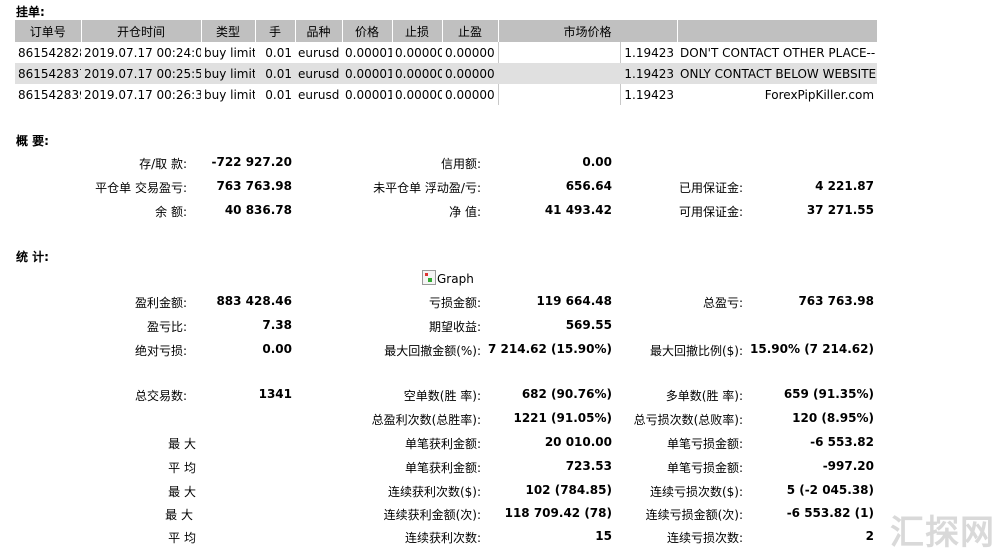 Image resolution: width=1001 pixels, height=554 pixels. Describe the element at coordinates (141, 73) in the screenshot. I see `cell-open-time: 2019.07.17 00:25:51` at that location.